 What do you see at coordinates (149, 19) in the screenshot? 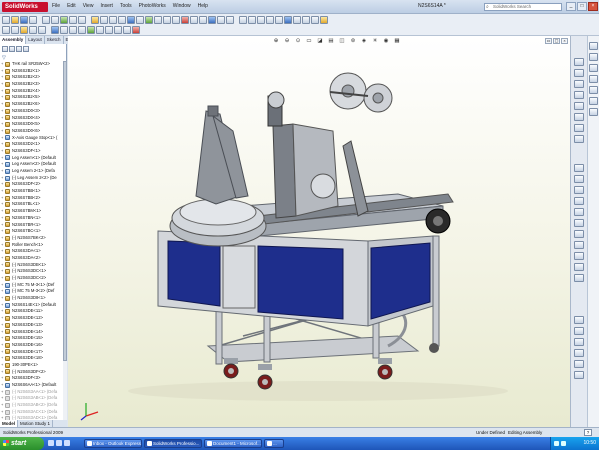
I see `assembly-features-icon` at bounding box center [149, 19].